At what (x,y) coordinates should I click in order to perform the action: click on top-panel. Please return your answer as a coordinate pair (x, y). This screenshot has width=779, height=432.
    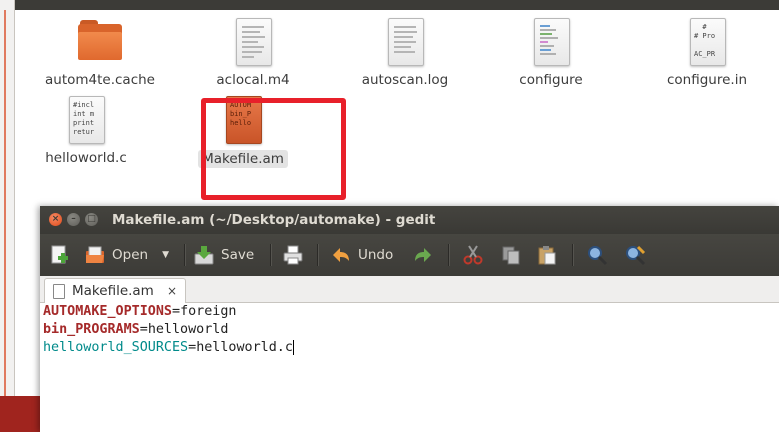
    Looking at the image, I should click on (389, 5).